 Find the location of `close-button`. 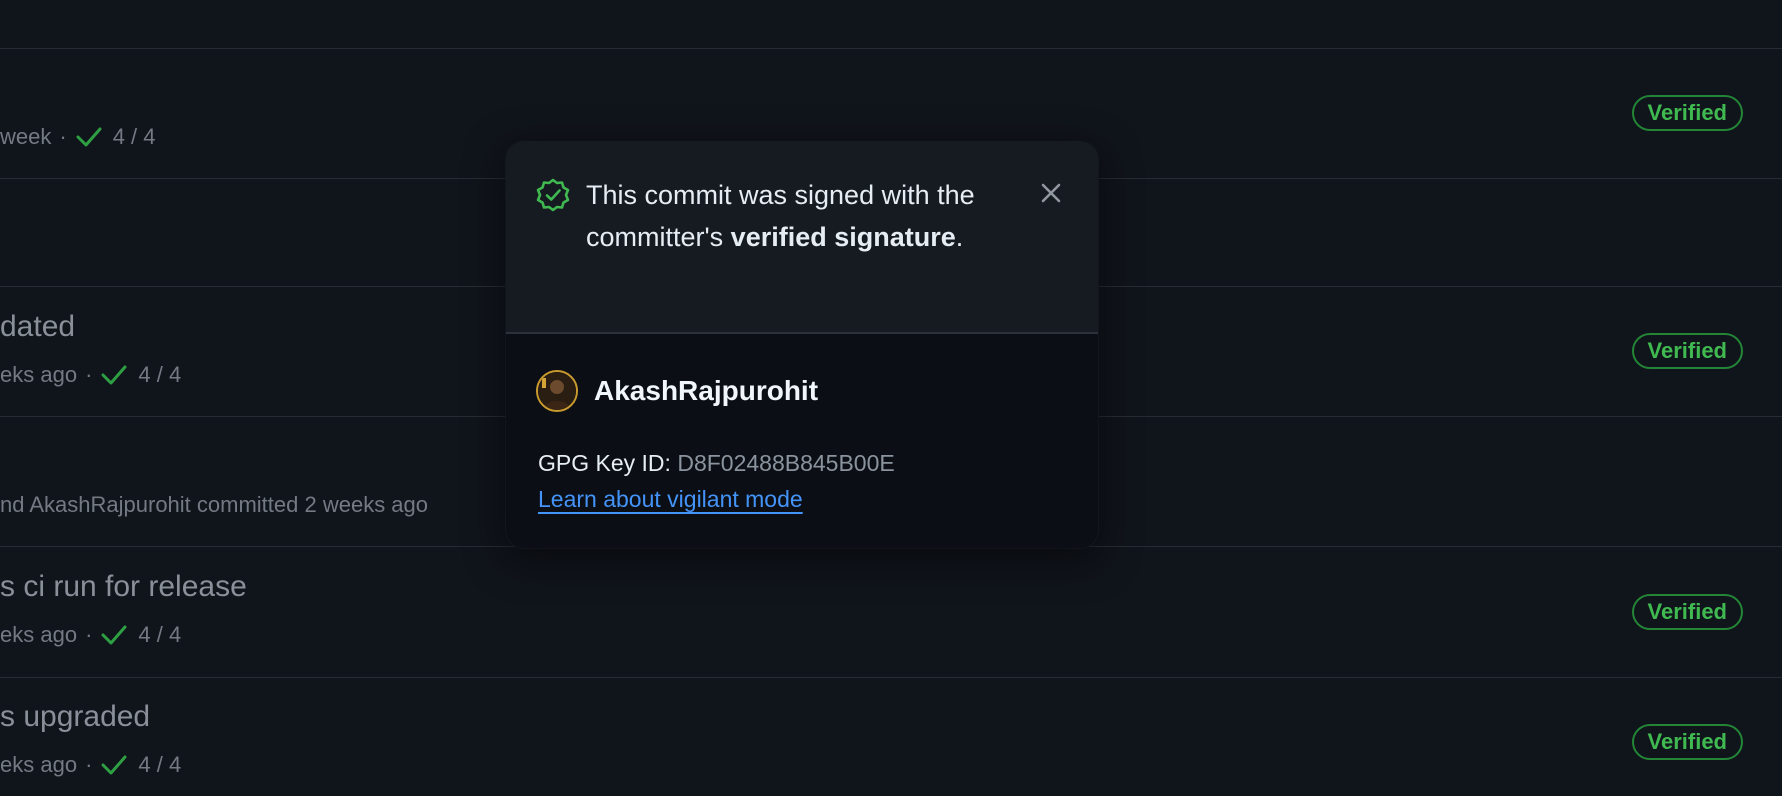

close-button is located at coordinates (1051, 193).